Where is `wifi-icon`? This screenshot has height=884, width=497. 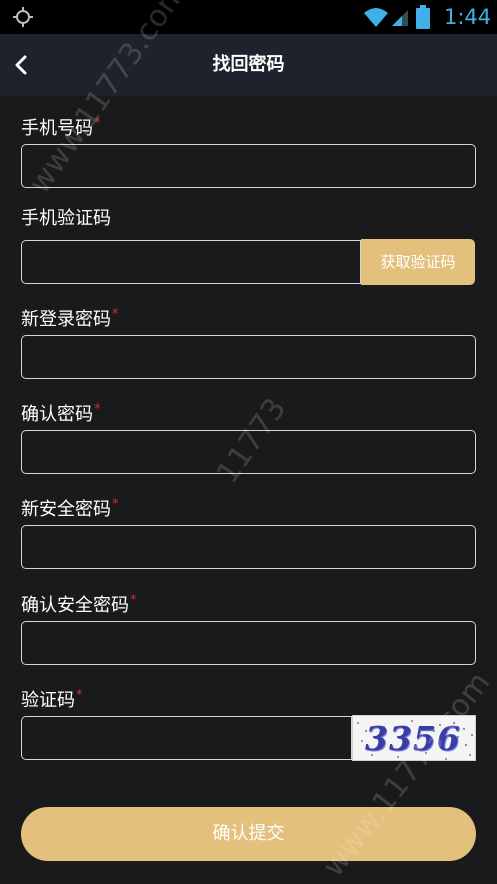
wifi-icon is located at coordinates (376, 17).